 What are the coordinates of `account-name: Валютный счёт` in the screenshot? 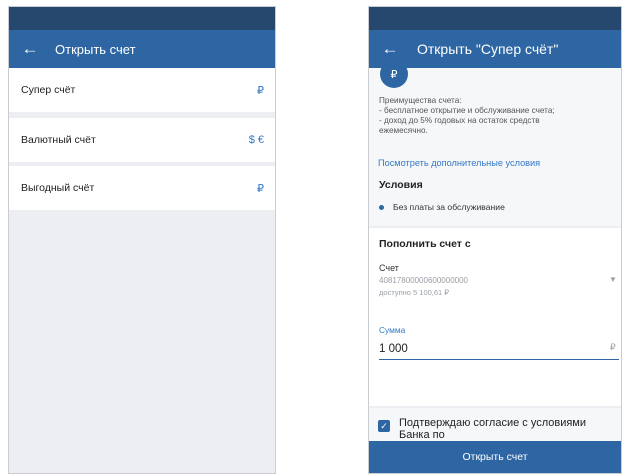 It's located at (58, 140).